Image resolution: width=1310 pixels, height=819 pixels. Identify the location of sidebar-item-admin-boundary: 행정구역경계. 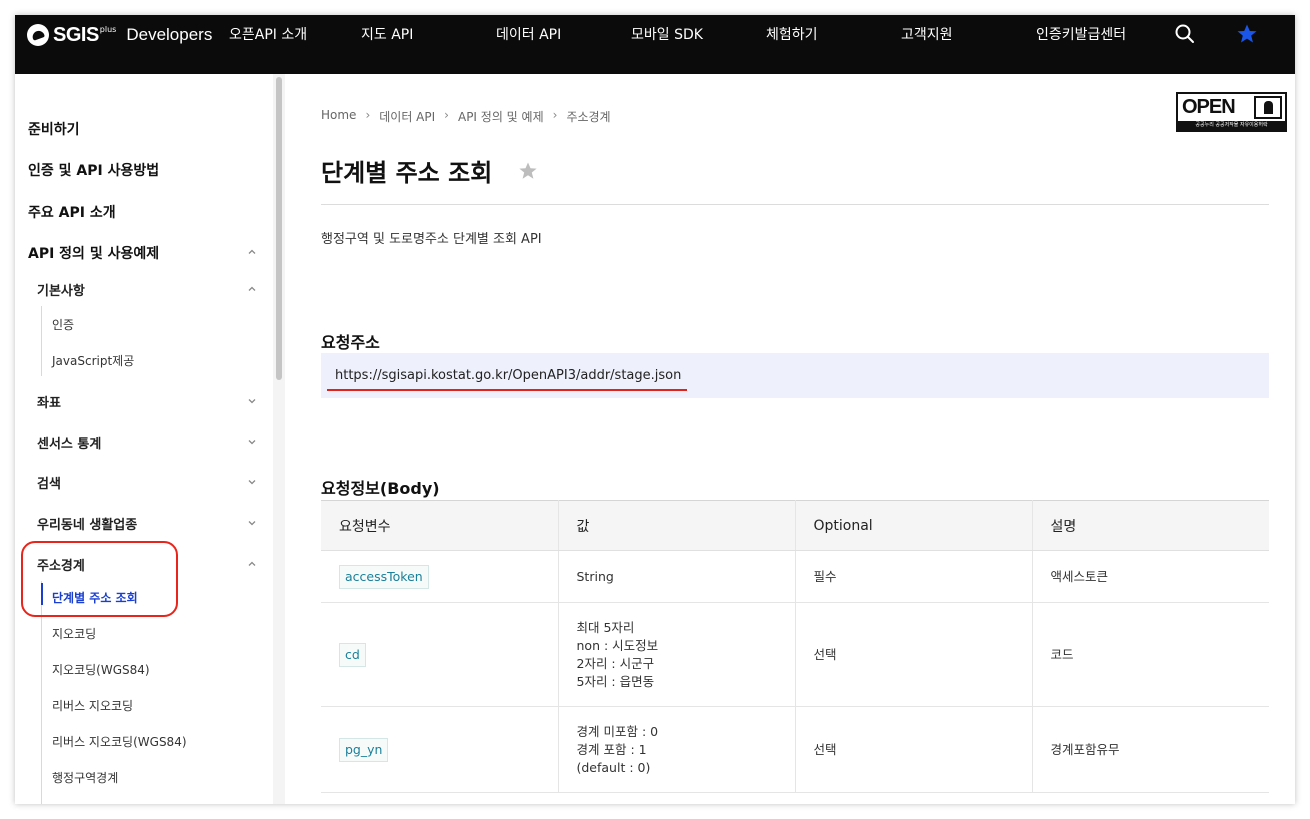
(85, 777).